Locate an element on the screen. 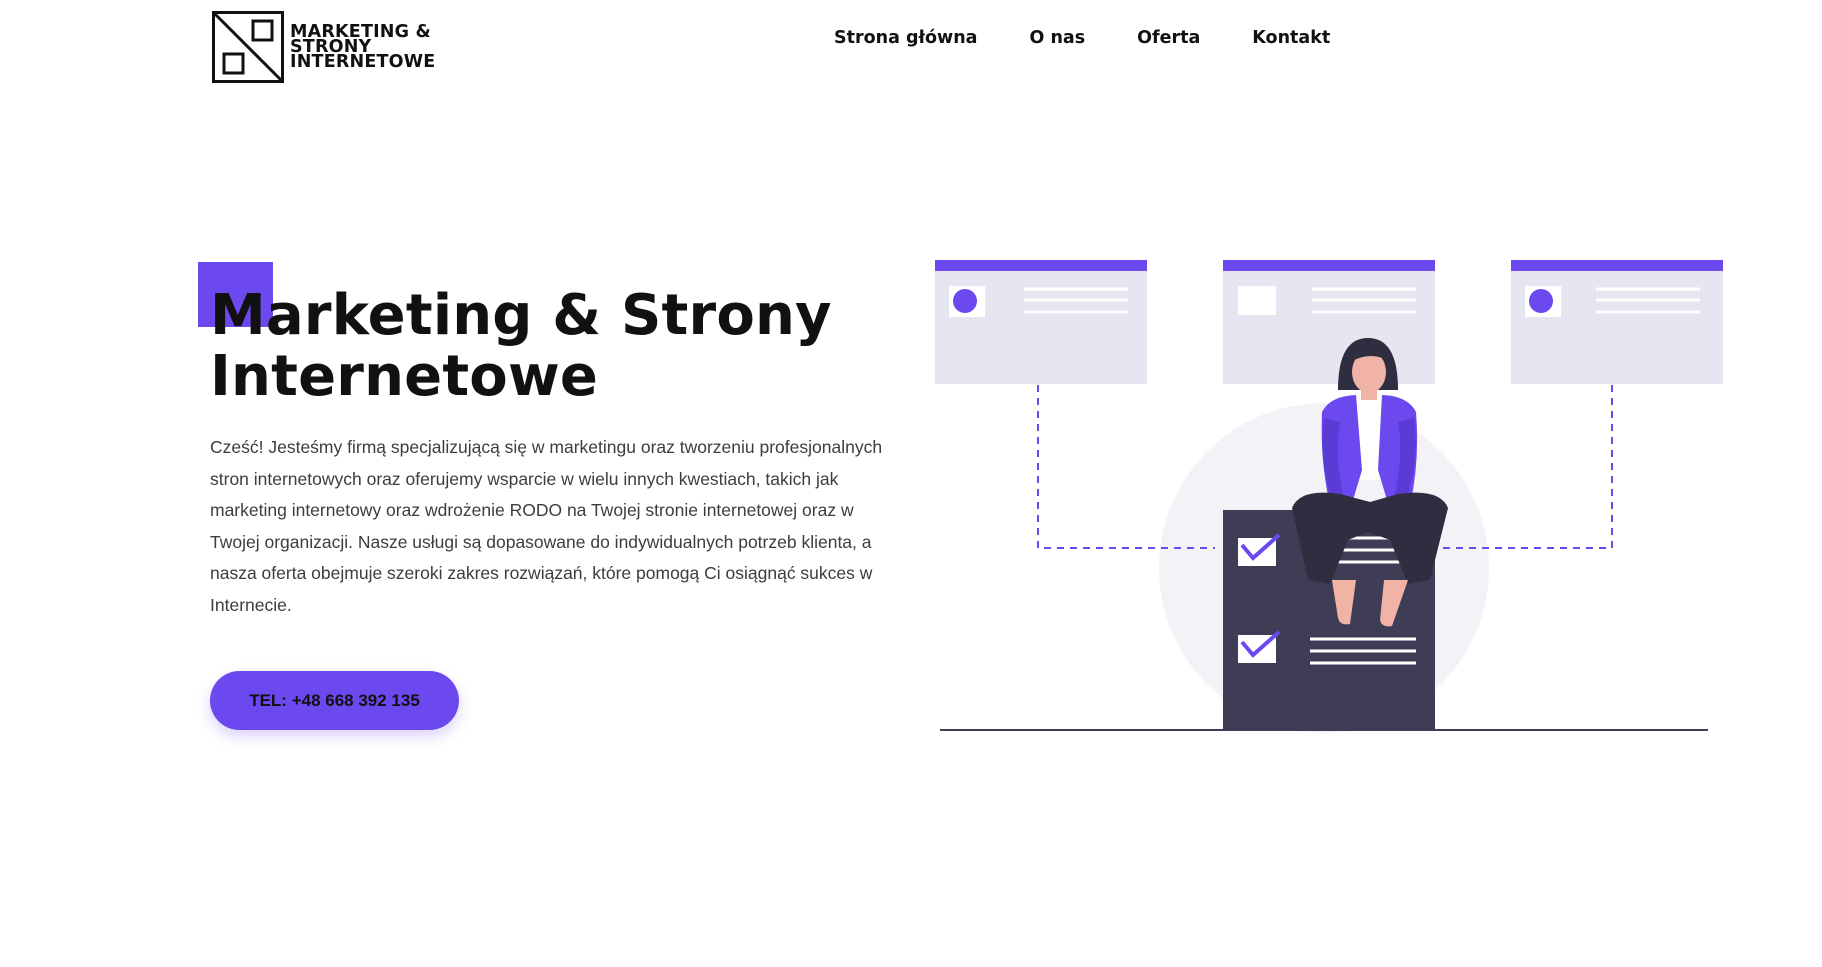 The width and height of the screenshot is (1822, 967). nav-link-home: Strona główna is located at coordinates (905, 38).